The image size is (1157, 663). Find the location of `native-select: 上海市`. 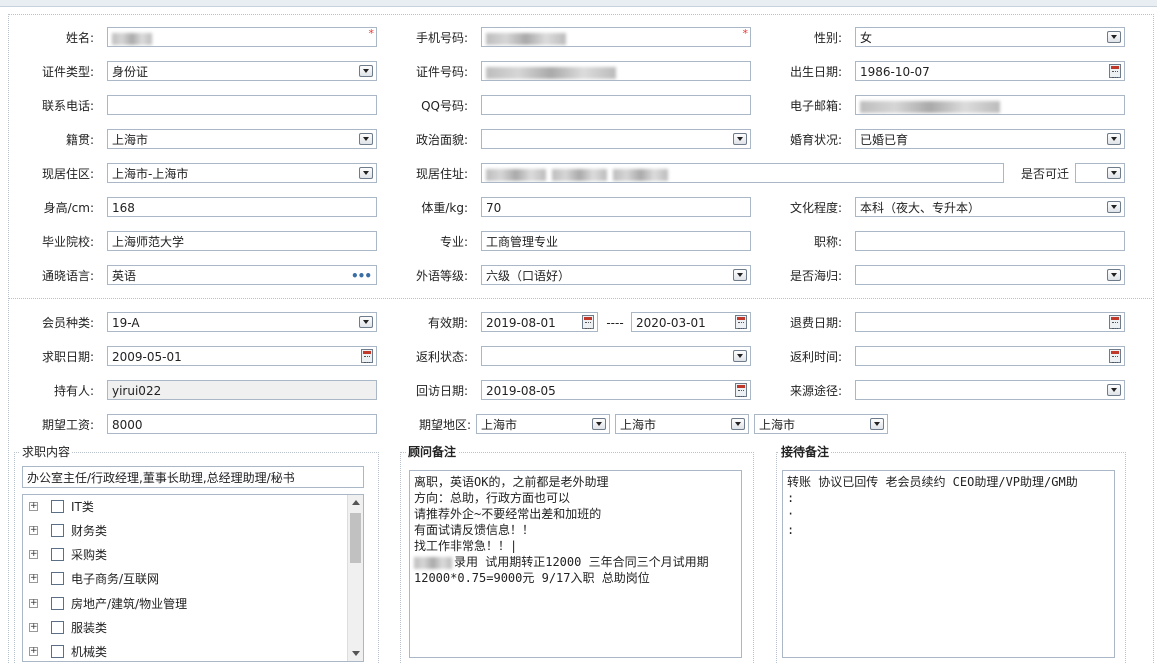

native-select: 上海市 is located at coordinates (242, 139).